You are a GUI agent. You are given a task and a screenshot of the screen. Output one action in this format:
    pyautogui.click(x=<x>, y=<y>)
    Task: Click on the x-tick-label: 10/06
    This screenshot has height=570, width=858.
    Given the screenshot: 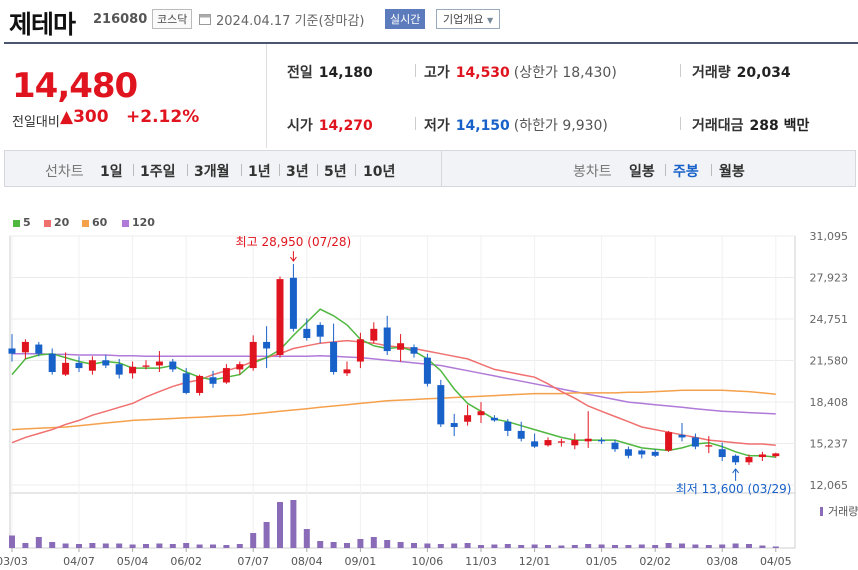 What is the action you would take?
    pyautogui.click(x=428, y=561)
    